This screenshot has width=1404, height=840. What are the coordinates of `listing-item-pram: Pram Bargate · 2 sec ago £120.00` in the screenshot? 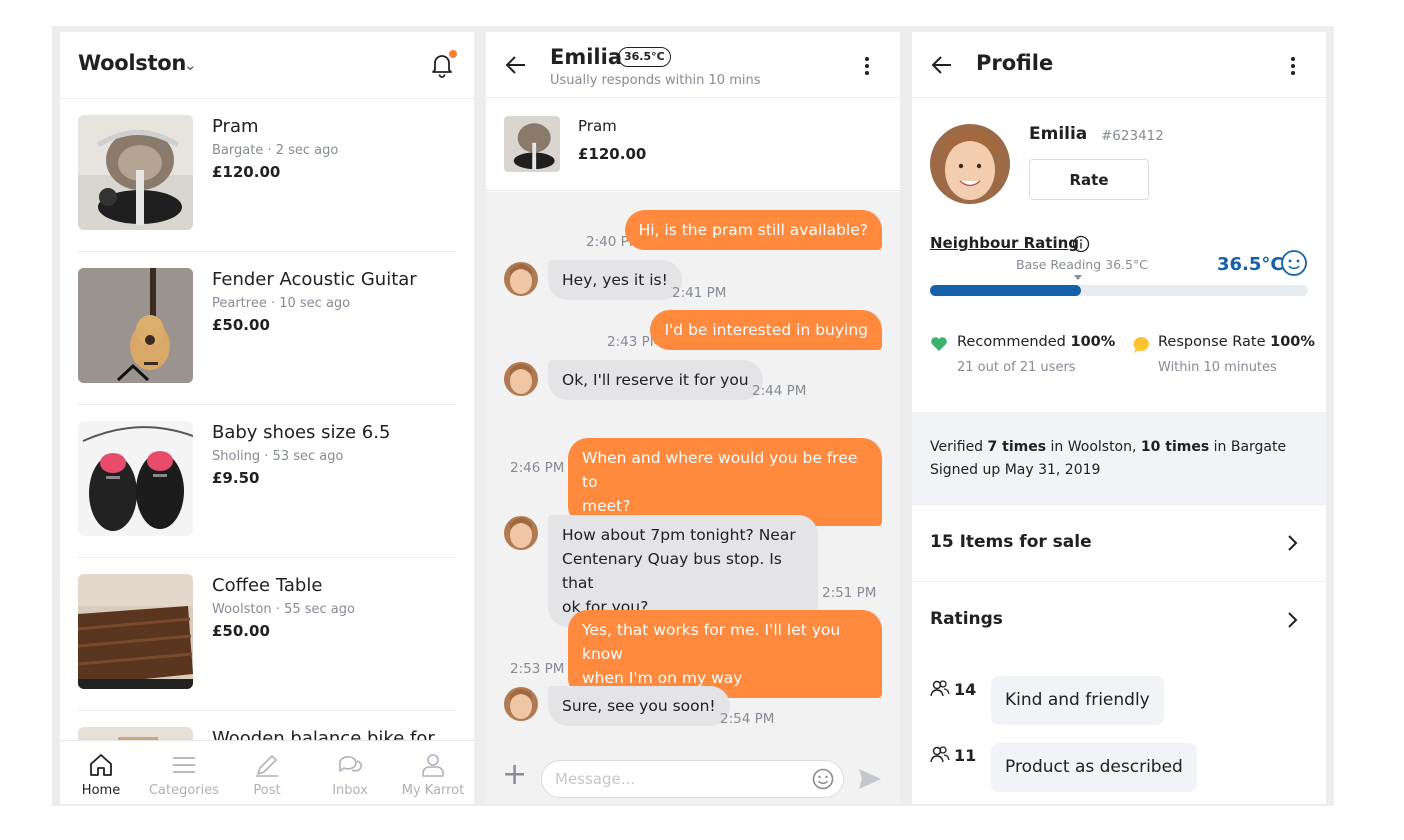 It's located at (267, 175).